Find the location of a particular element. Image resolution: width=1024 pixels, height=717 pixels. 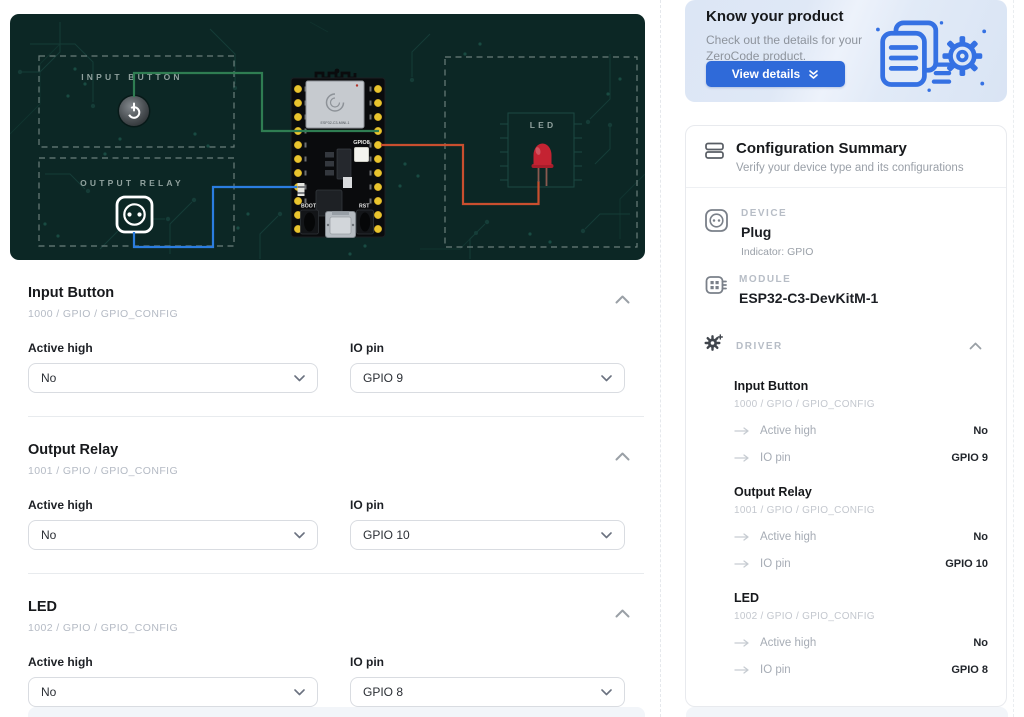

driver-section-label: DRIVER is located at coordinates (759, 346).